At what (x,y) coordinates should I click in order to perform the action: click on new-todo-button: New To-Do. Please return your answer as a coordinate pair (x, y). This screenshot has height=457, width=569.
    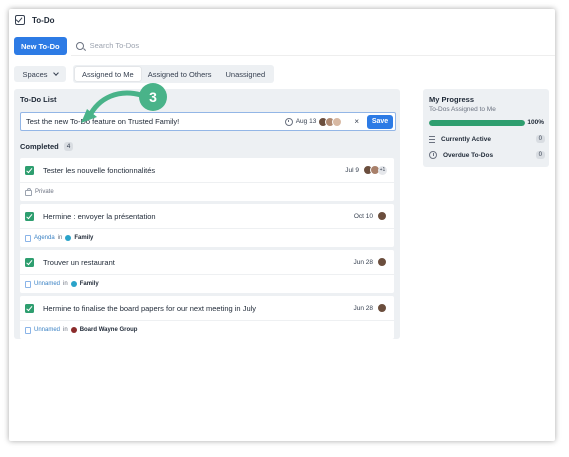
    Looking at the image, I should click on (40, 46).